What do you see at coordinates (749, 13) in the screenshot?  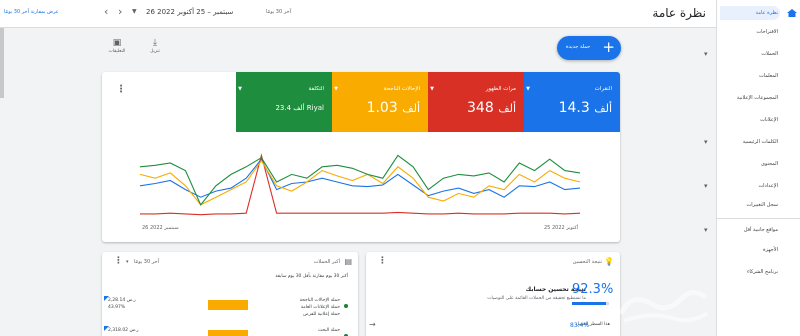 I see `sidebar-item-overview: نظرة عامة` at bounding box center [749, 13].